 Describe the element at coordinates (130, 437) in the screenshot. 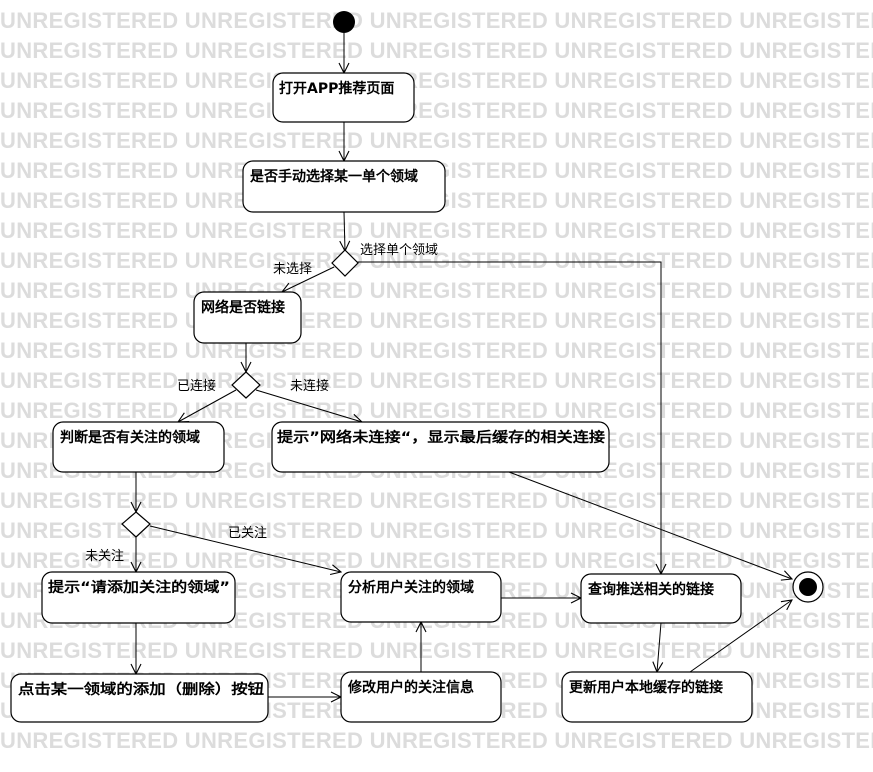

I see `node-judge-followed-label: 判断是否有关注的领域` at that location.